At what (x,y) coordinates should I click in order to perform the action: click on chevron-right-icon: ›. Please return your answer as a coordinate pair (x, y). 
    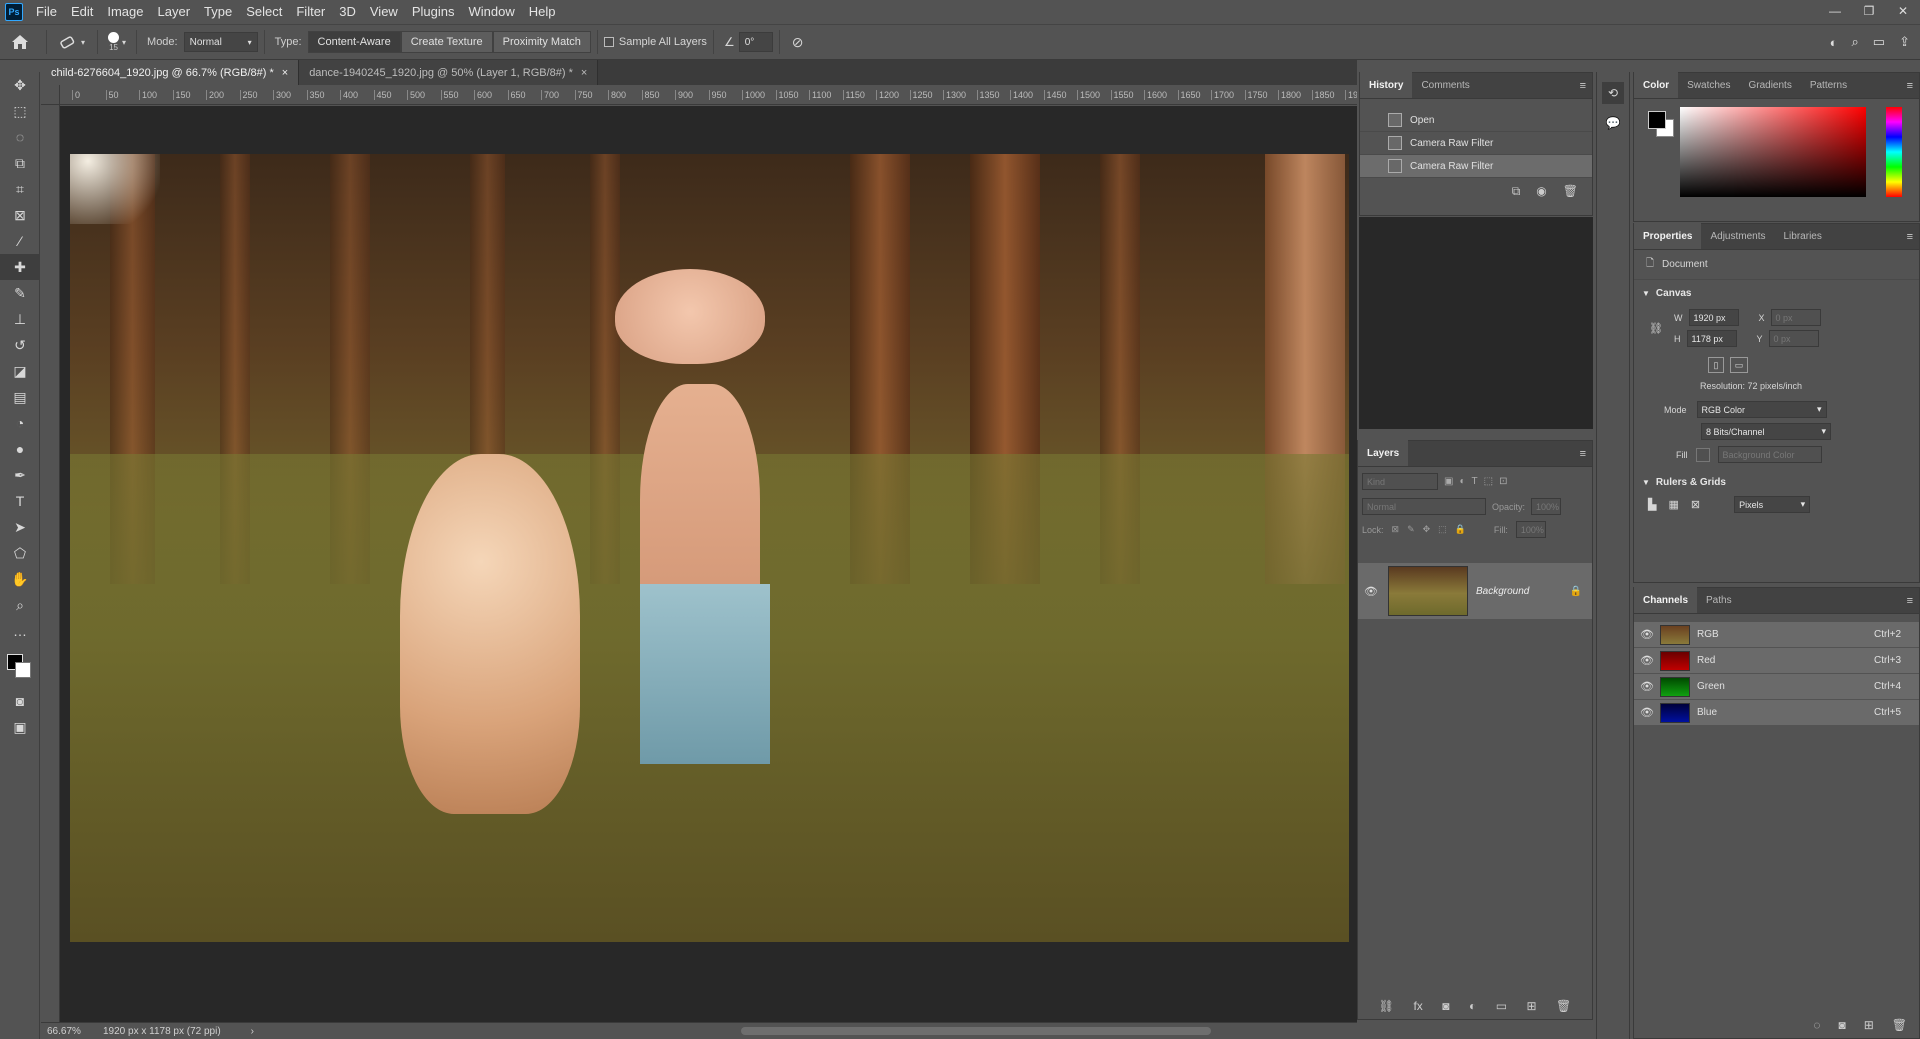
    Looking at the image, I should click on (252, 1031).